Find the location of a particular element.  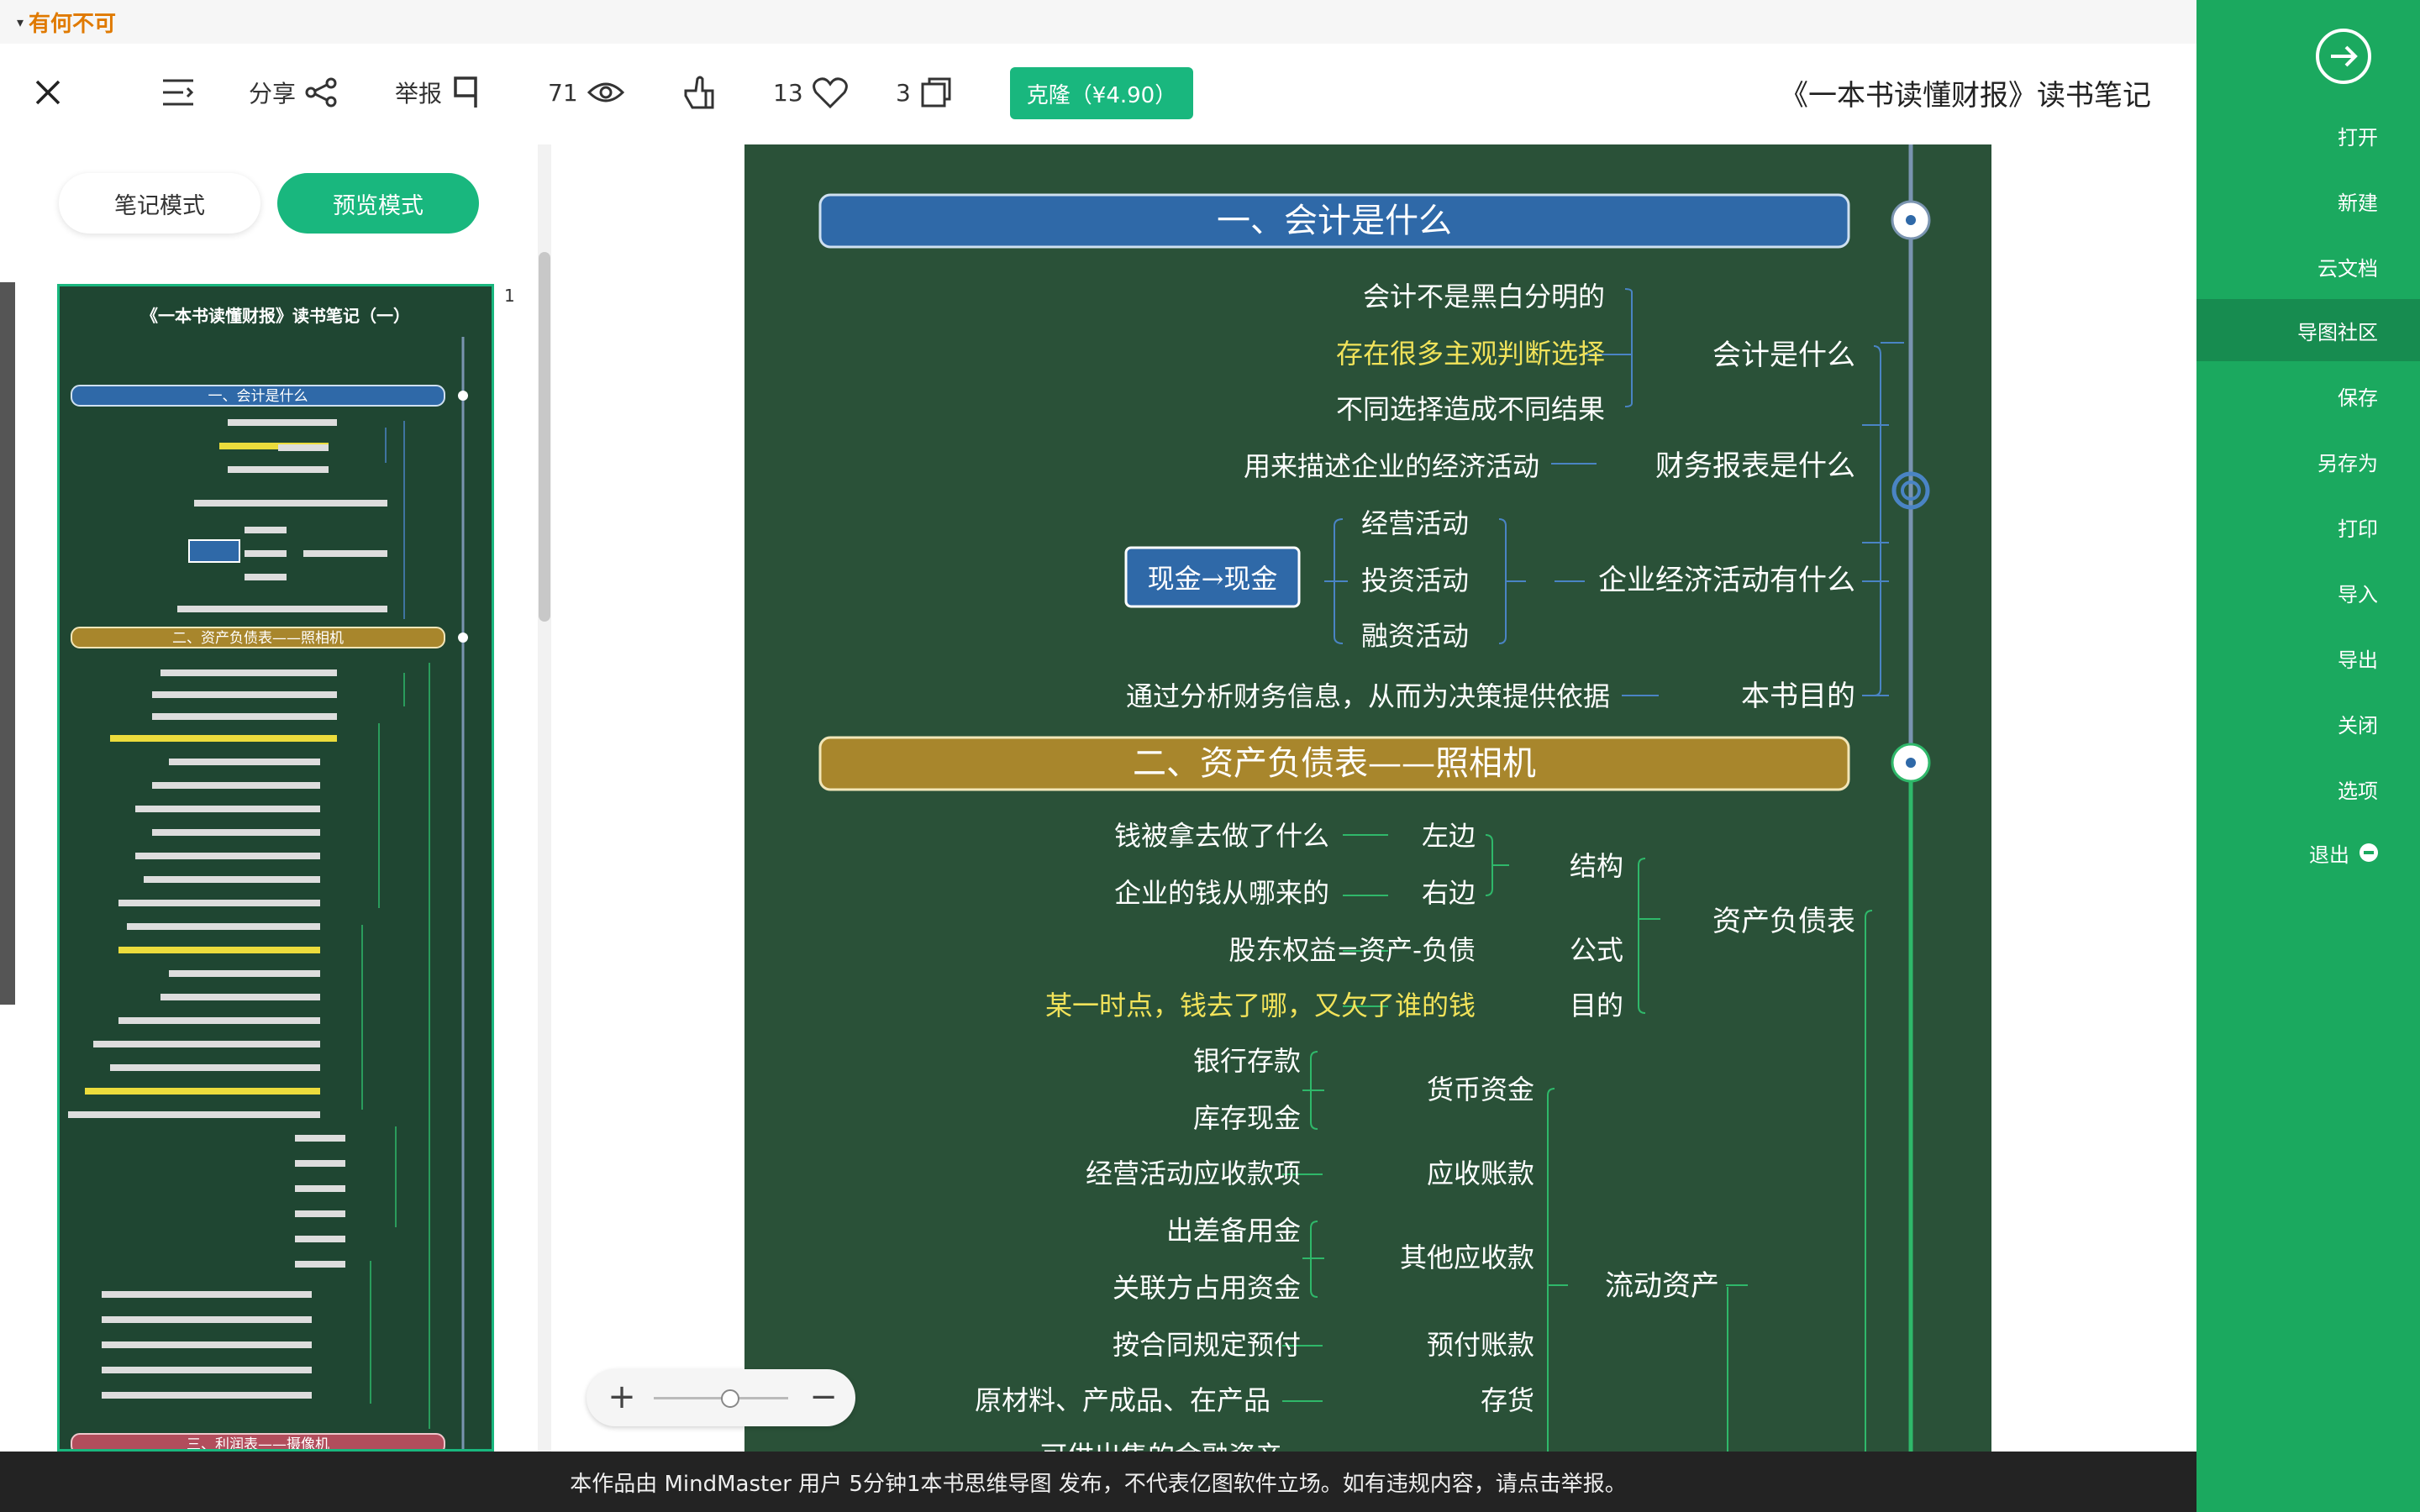

sidebar-item-print: 打印 is located at coordinates (2308, 527).